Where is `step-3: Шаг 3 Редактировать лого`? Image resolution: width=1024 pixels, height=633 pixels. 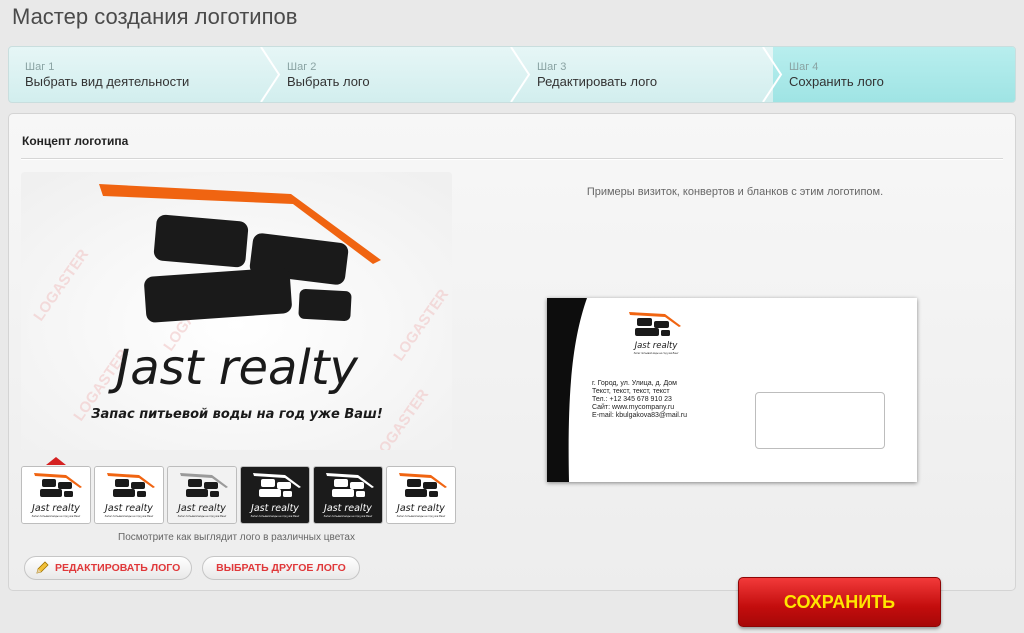 step-3: Шаг 3 Редактировать лого is located at coordinates (647, 74).